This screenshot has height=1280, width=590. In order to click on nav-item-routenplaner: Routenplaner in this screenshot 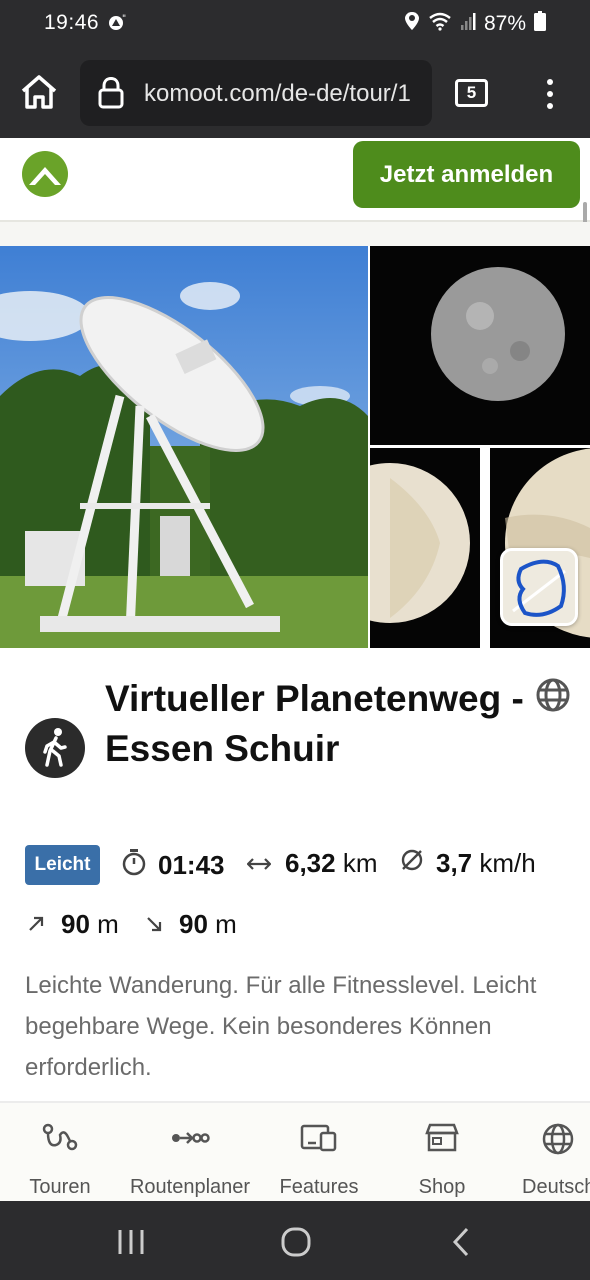, I will do `click(190, 1153)`.